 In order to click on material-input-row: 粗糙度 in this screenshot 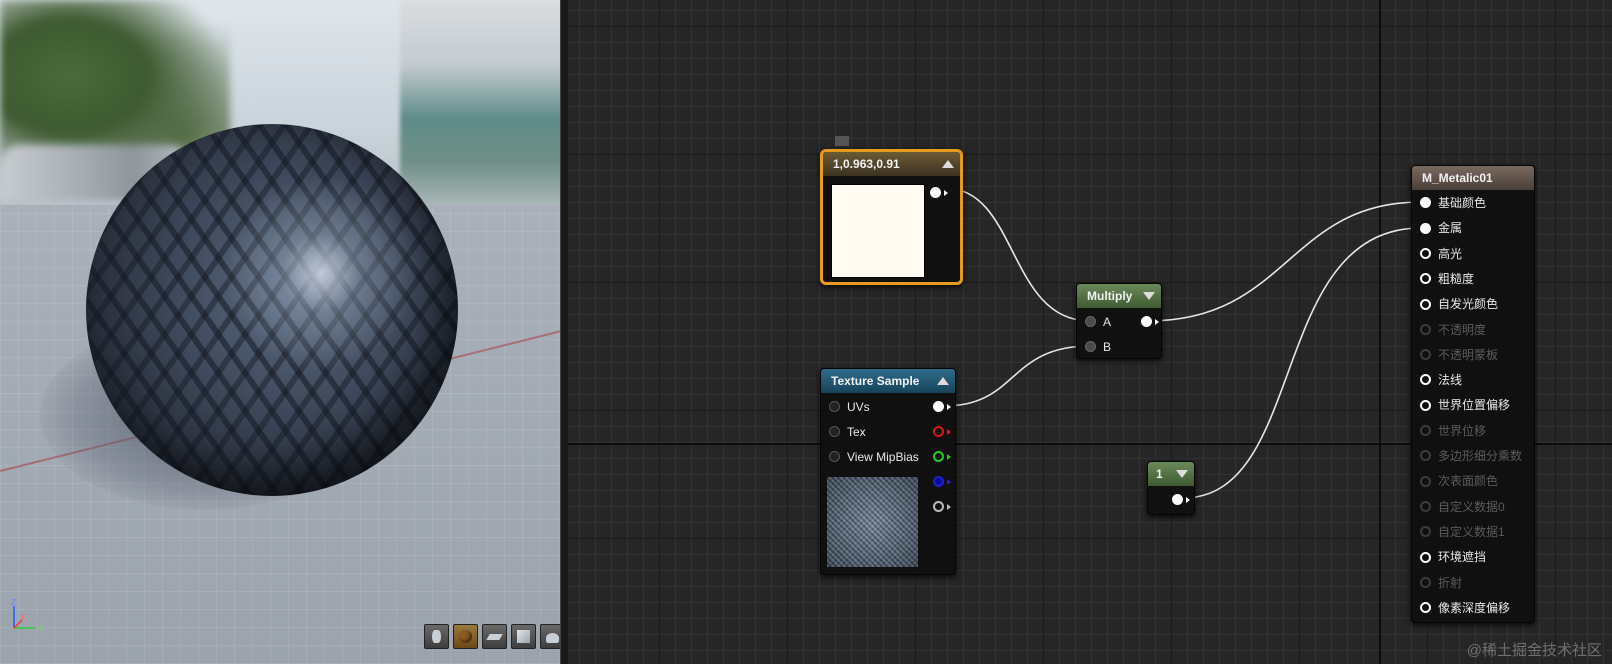, I will do `click(1447, 279)`.